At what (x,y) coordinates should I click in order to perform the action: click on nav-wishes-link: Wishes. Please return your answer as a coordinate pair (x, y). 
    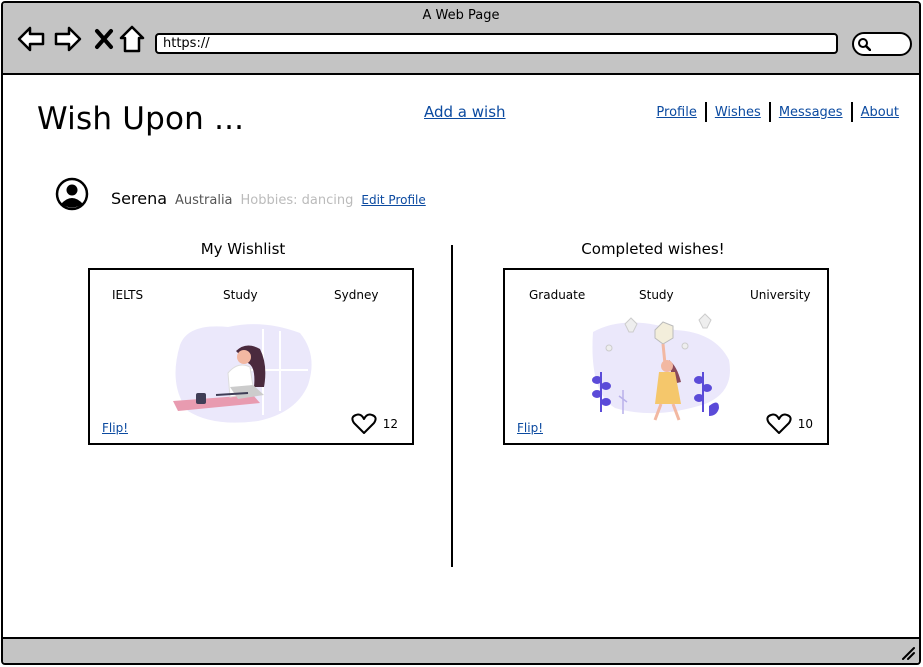
    Looking at the image, I should click on (738, 112).